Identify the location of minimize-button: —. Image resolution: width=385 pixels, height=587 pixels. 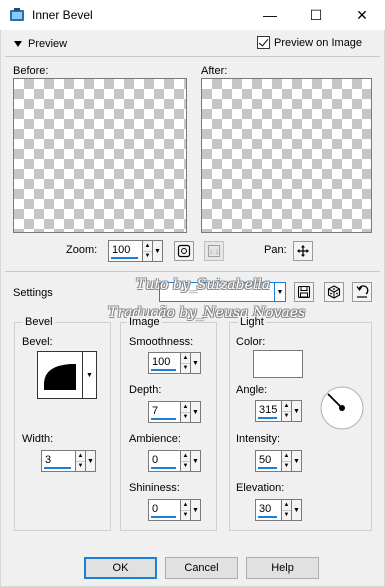
(270, 15).